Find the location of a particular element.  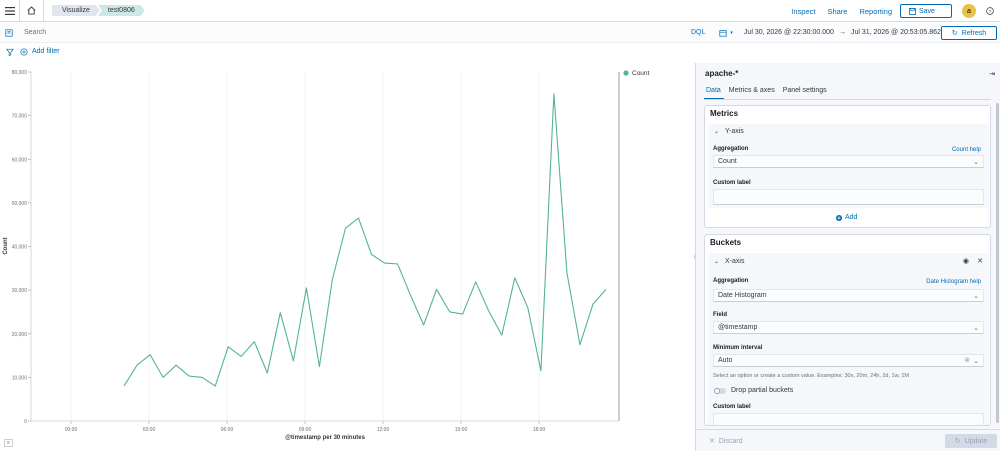

eye-icon: ◉ is located at coordinates (966, 261).